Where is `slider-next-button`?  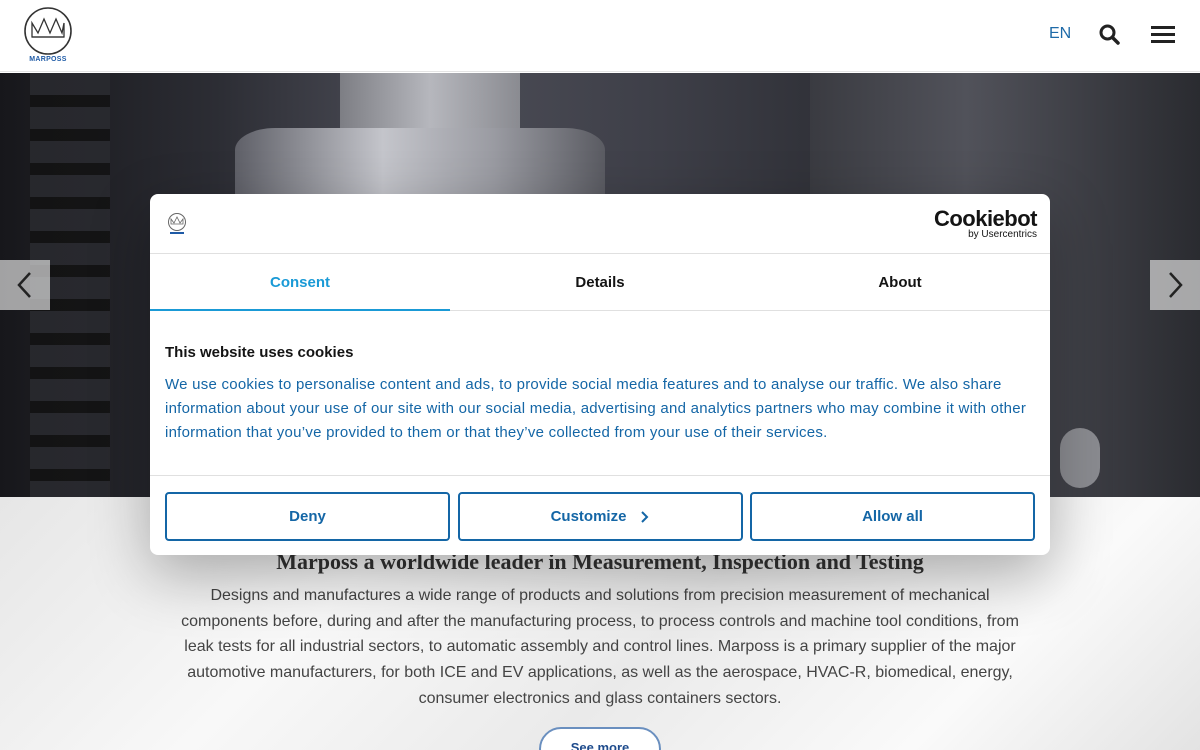
slider-next-button is located at coordinates (1175, 285).